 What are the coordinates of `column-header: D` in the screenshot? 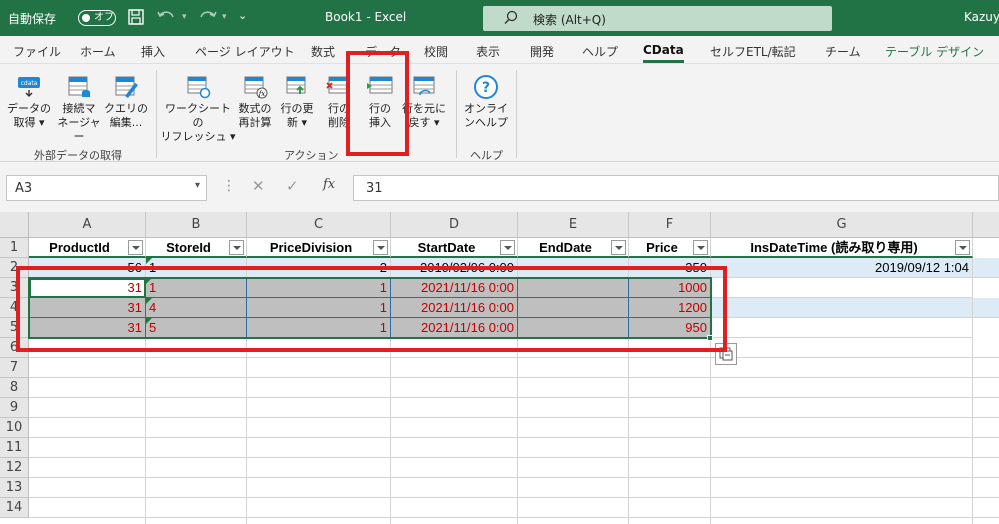 It's located at (454, 225).